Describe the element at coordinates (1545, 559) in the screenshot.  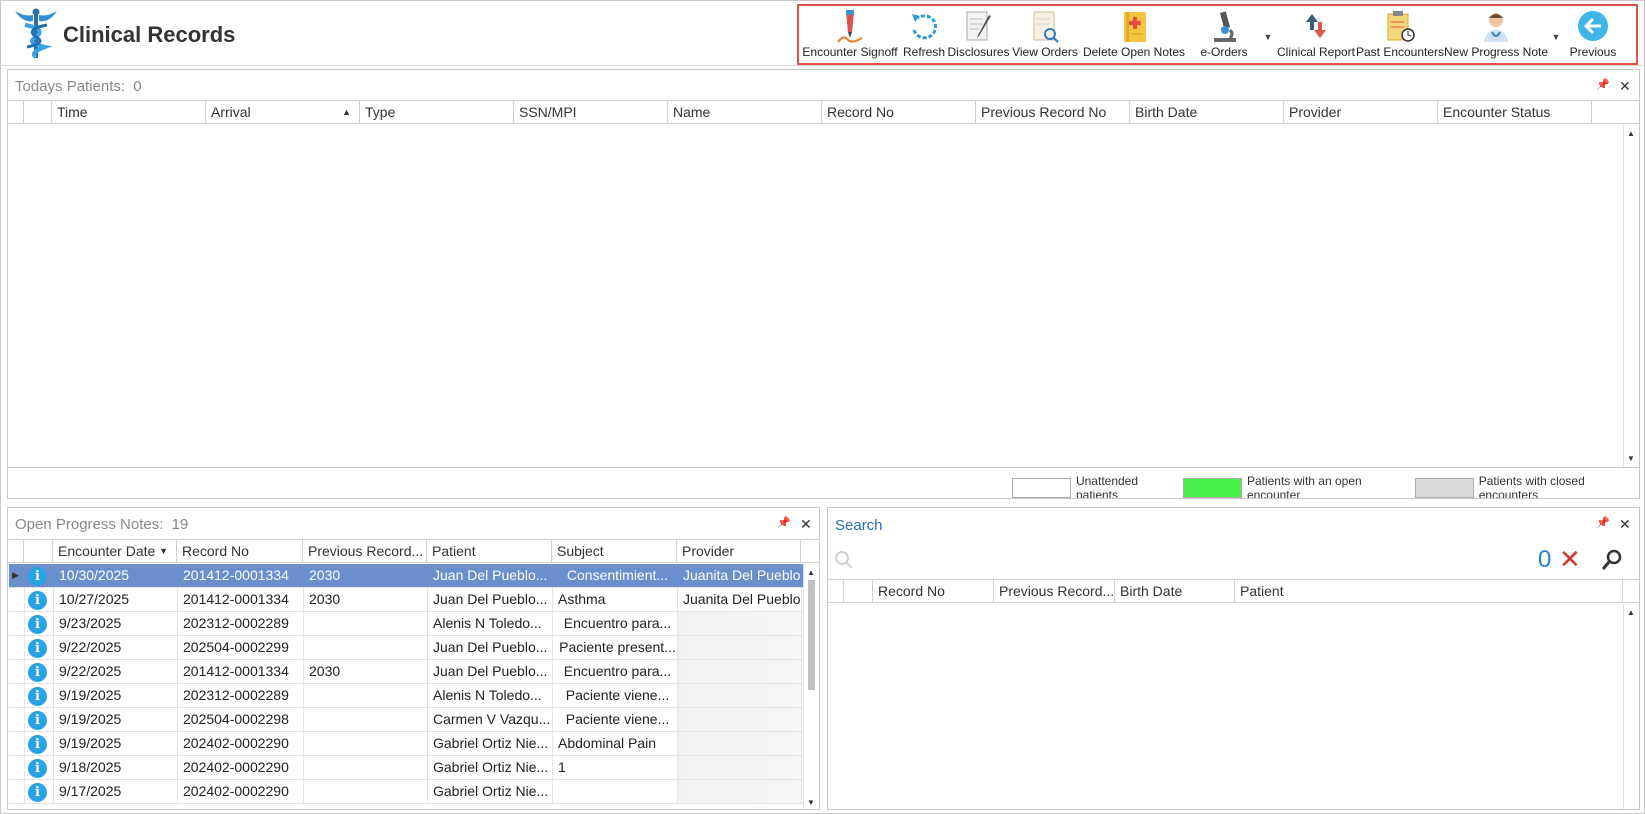
I see `search-result-count: 0` at that location.